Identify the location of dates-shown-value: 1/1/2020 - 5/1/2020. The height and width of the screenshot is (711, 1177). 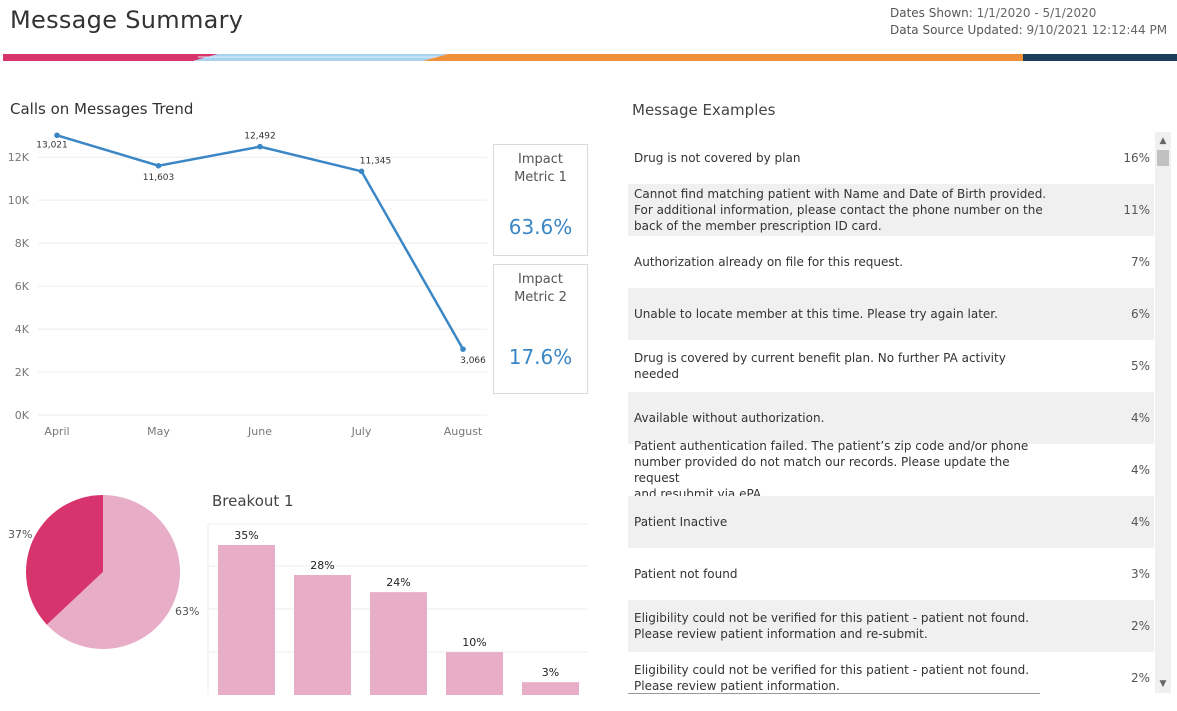
(1036, 13).